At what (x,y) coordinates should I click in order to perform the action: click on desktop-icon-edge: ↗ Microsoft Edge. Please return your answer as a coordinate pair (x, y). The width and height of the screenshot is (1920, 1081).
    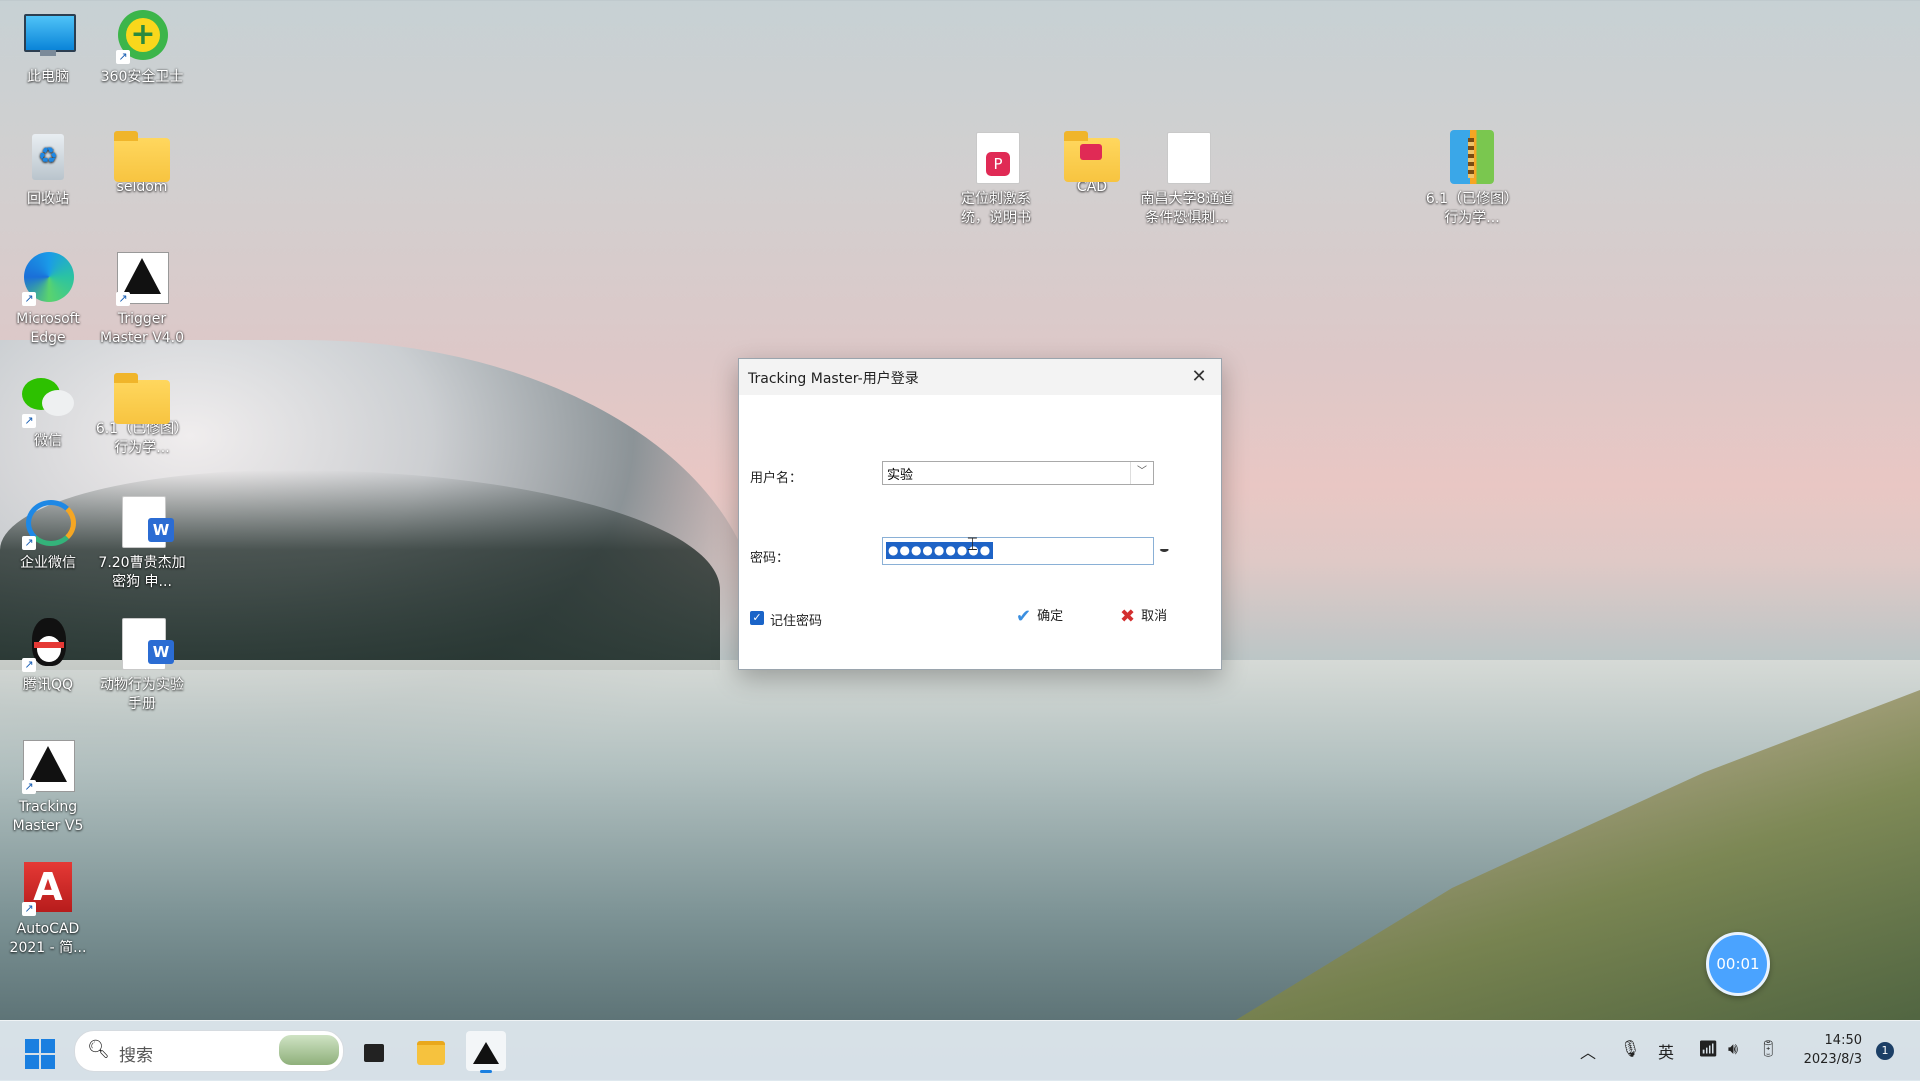
    Looking at the image, I should click on (48, 299).